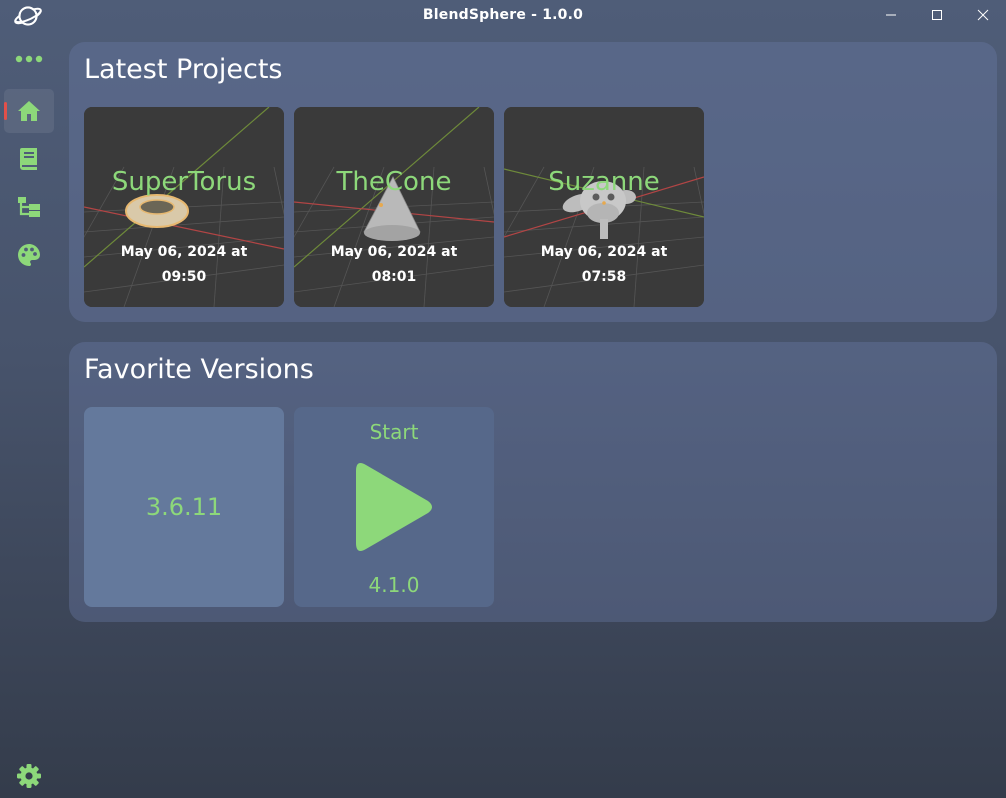  I want to click on window-title: BlendSphere - 1.0.0, so click(503, 15).